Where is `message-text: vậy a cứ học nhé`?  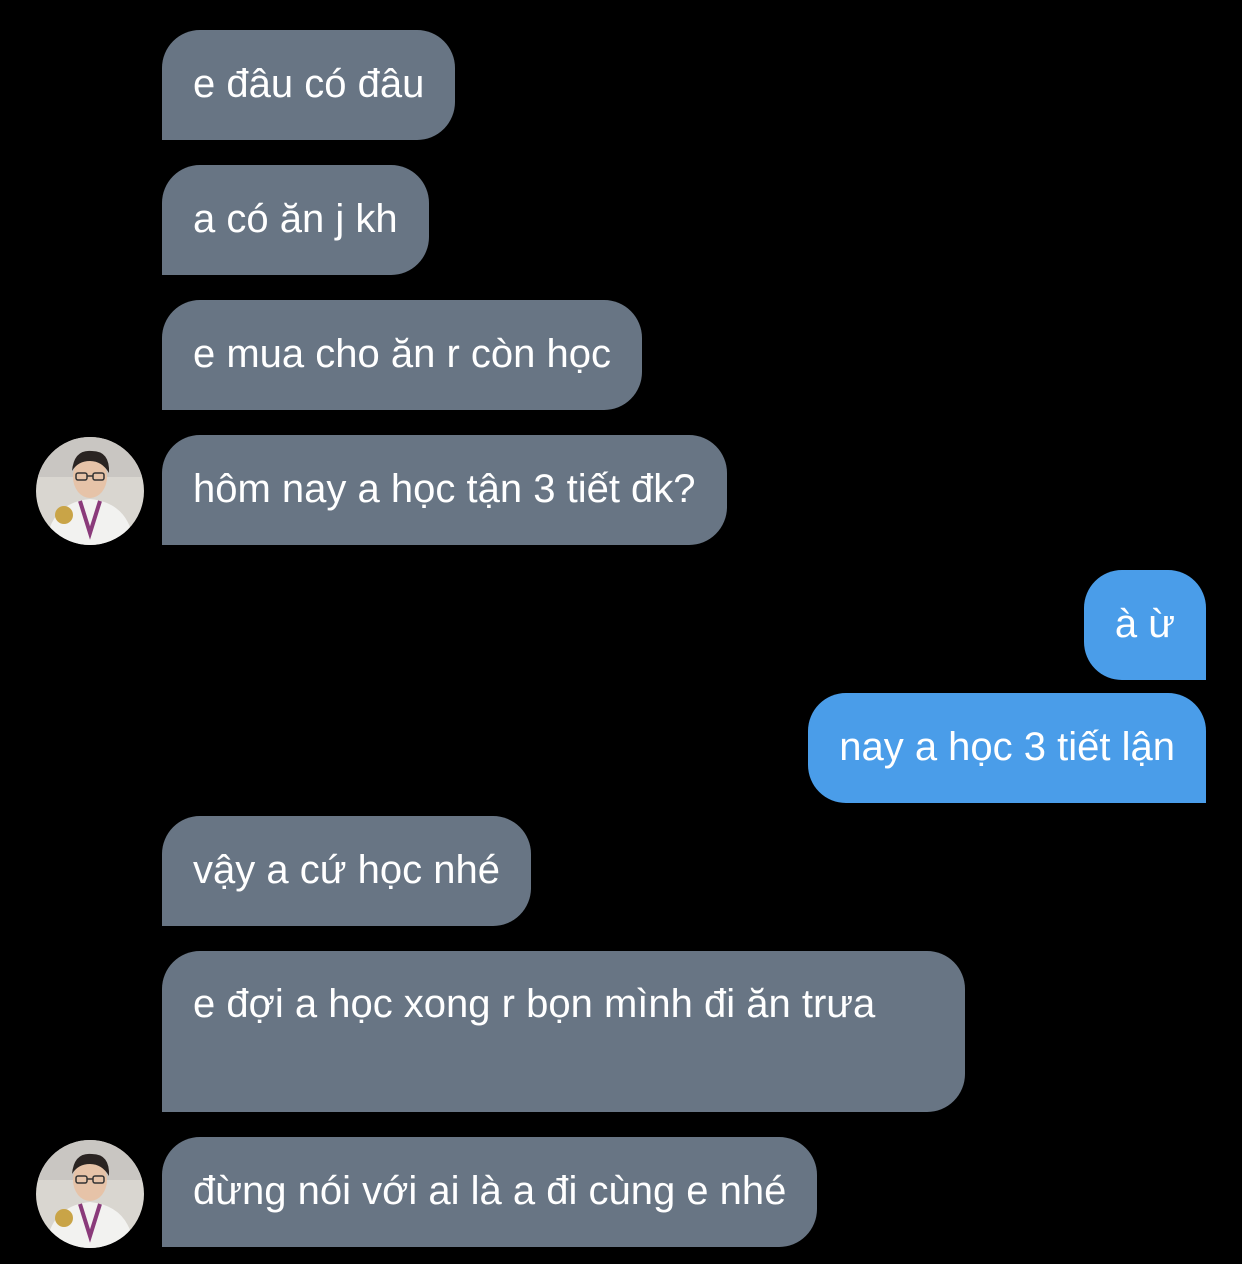
message-text: vậy a cứ học nhé is located at coordinates (346, 870).